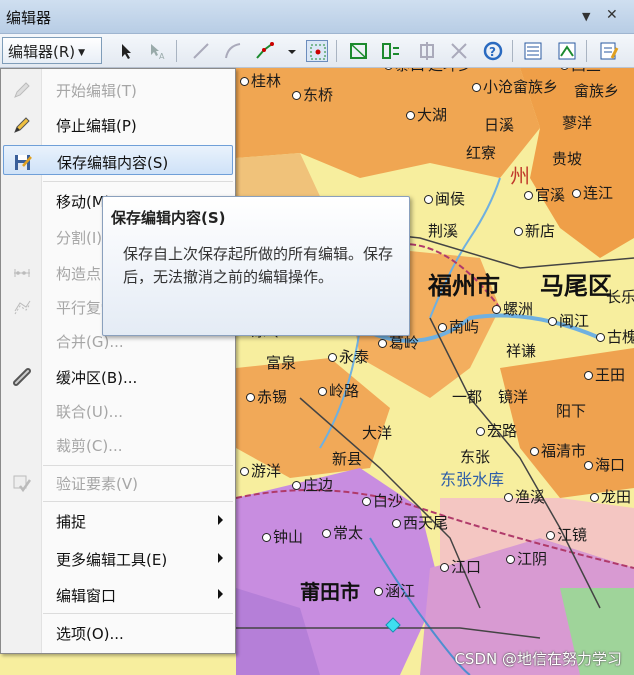 The width and height of the screenshot is (634, 675). What do you see at coordinates (571, 411) in the screenshot?
I see `map-label: 阳下` at bounding box center [571, 411].